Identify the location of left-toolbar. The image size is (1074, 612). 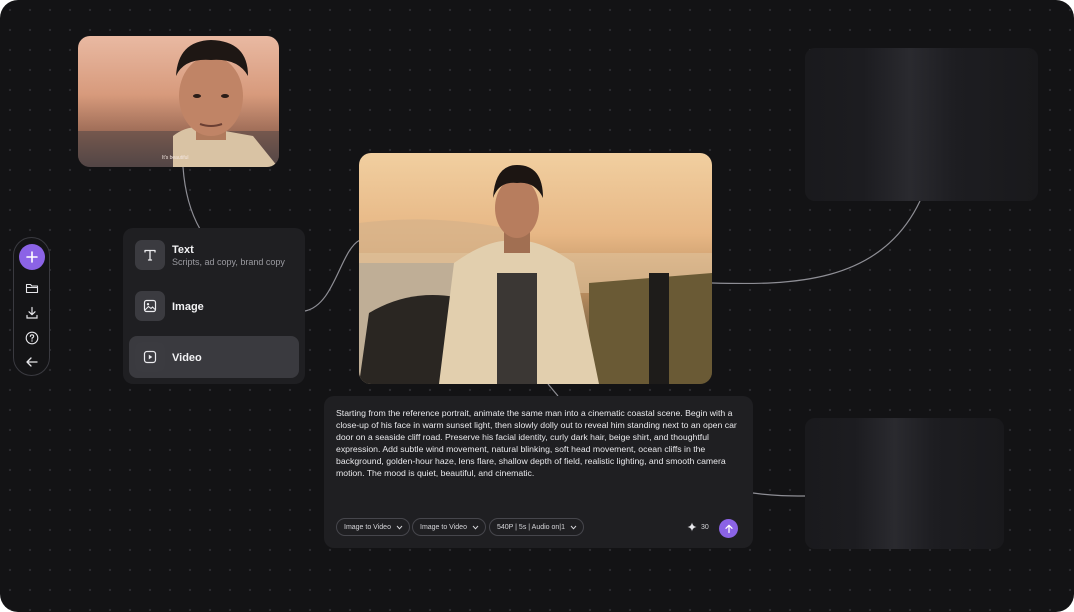
(31, 306).